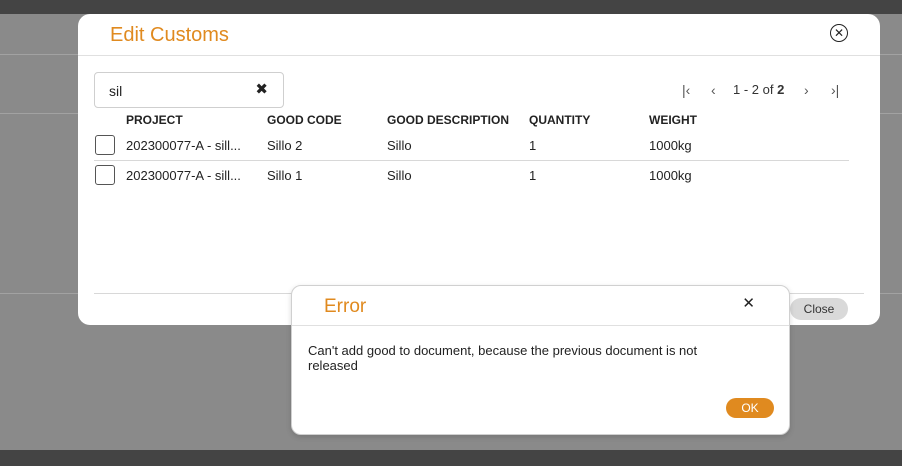  I want to click on column-header-good-description: GOOD DESCRIPTION, so click(448, 120).